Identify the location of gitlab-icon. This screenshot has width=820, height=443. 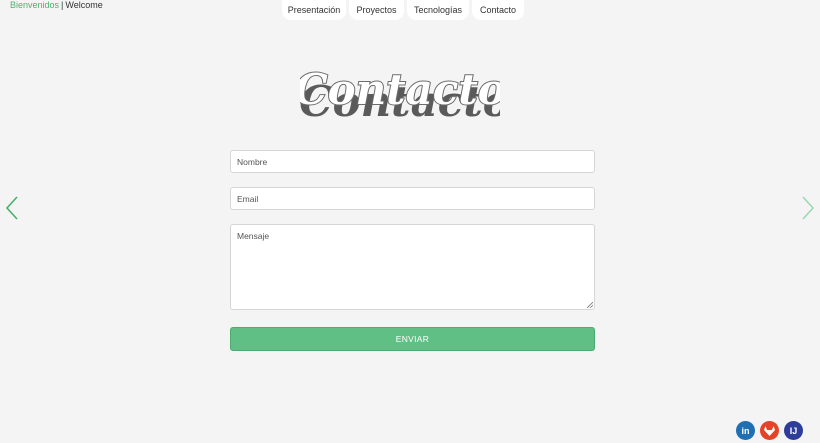
(769, 430).